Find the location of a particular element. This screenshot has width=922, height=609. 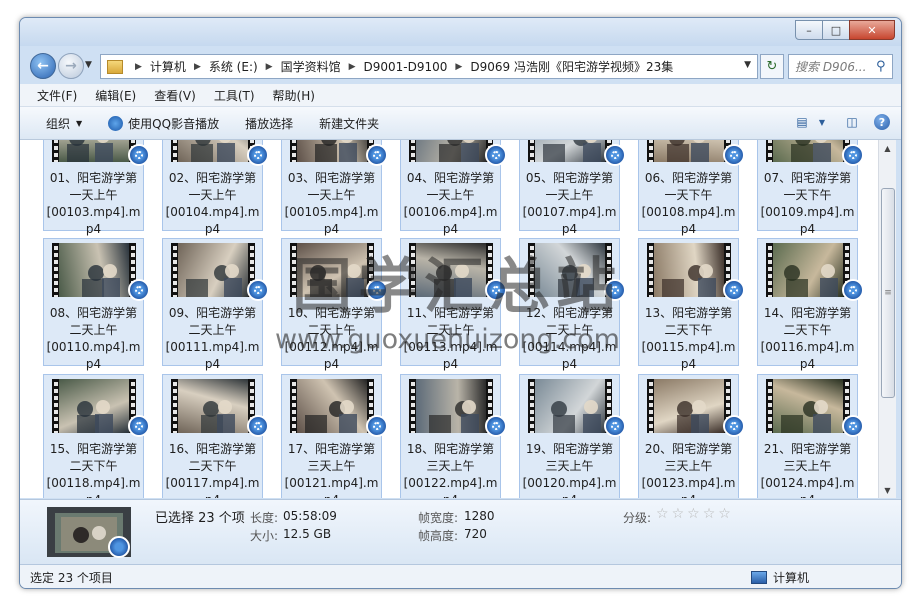

file-name-line: [00108.mp4].m is located at coordinates (688, 212).